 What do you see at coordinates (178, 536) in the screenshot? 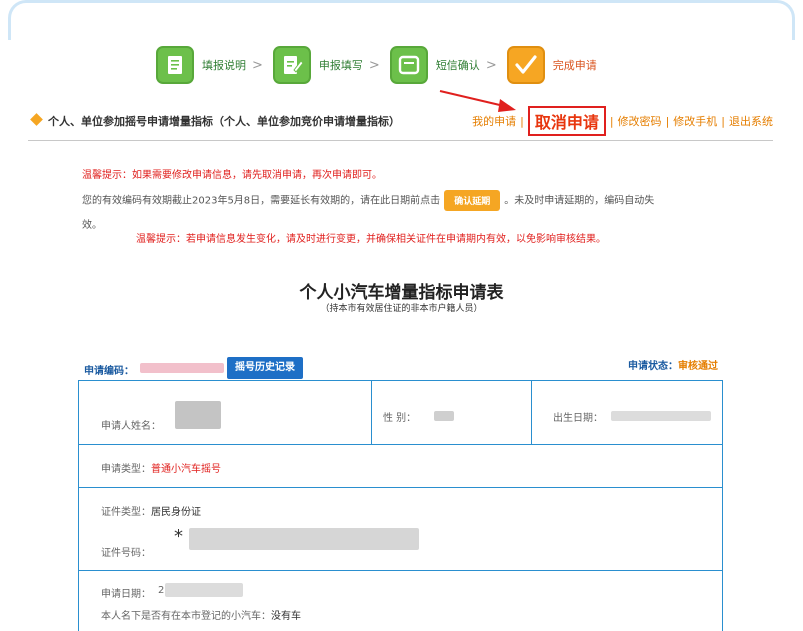
I see `id-number-prefix: *` at bounding box center [178, 536].